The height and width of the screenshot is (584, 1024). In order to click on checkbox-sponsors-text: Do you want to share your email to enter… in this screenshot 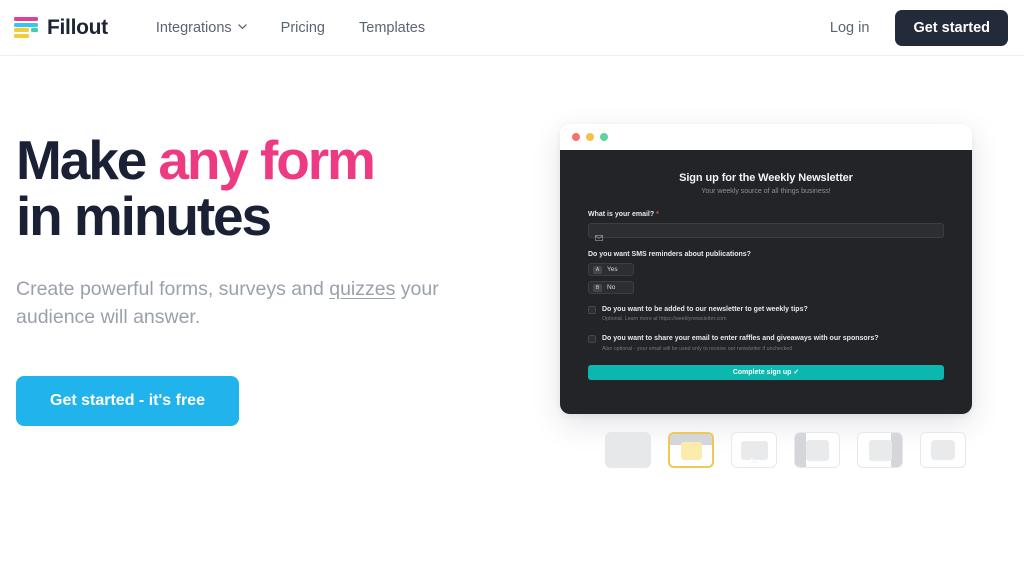, I will do `click(740, 343)`.